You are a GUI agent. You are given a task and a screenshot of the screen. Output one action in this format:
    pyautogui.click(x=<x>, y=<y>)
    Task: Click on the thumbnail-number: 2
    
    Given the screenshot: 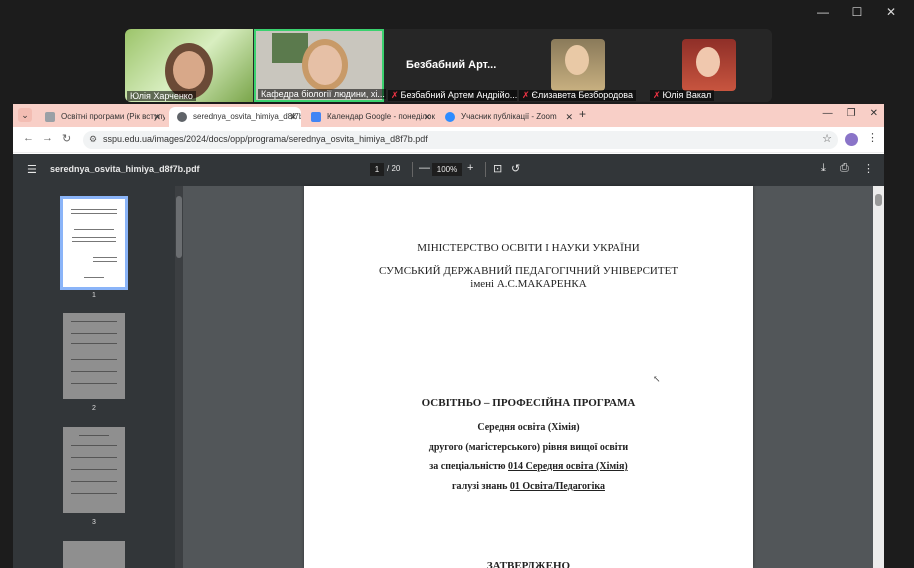 What is the action you would take?
    pyautogui.click(x=94, y=408)
    